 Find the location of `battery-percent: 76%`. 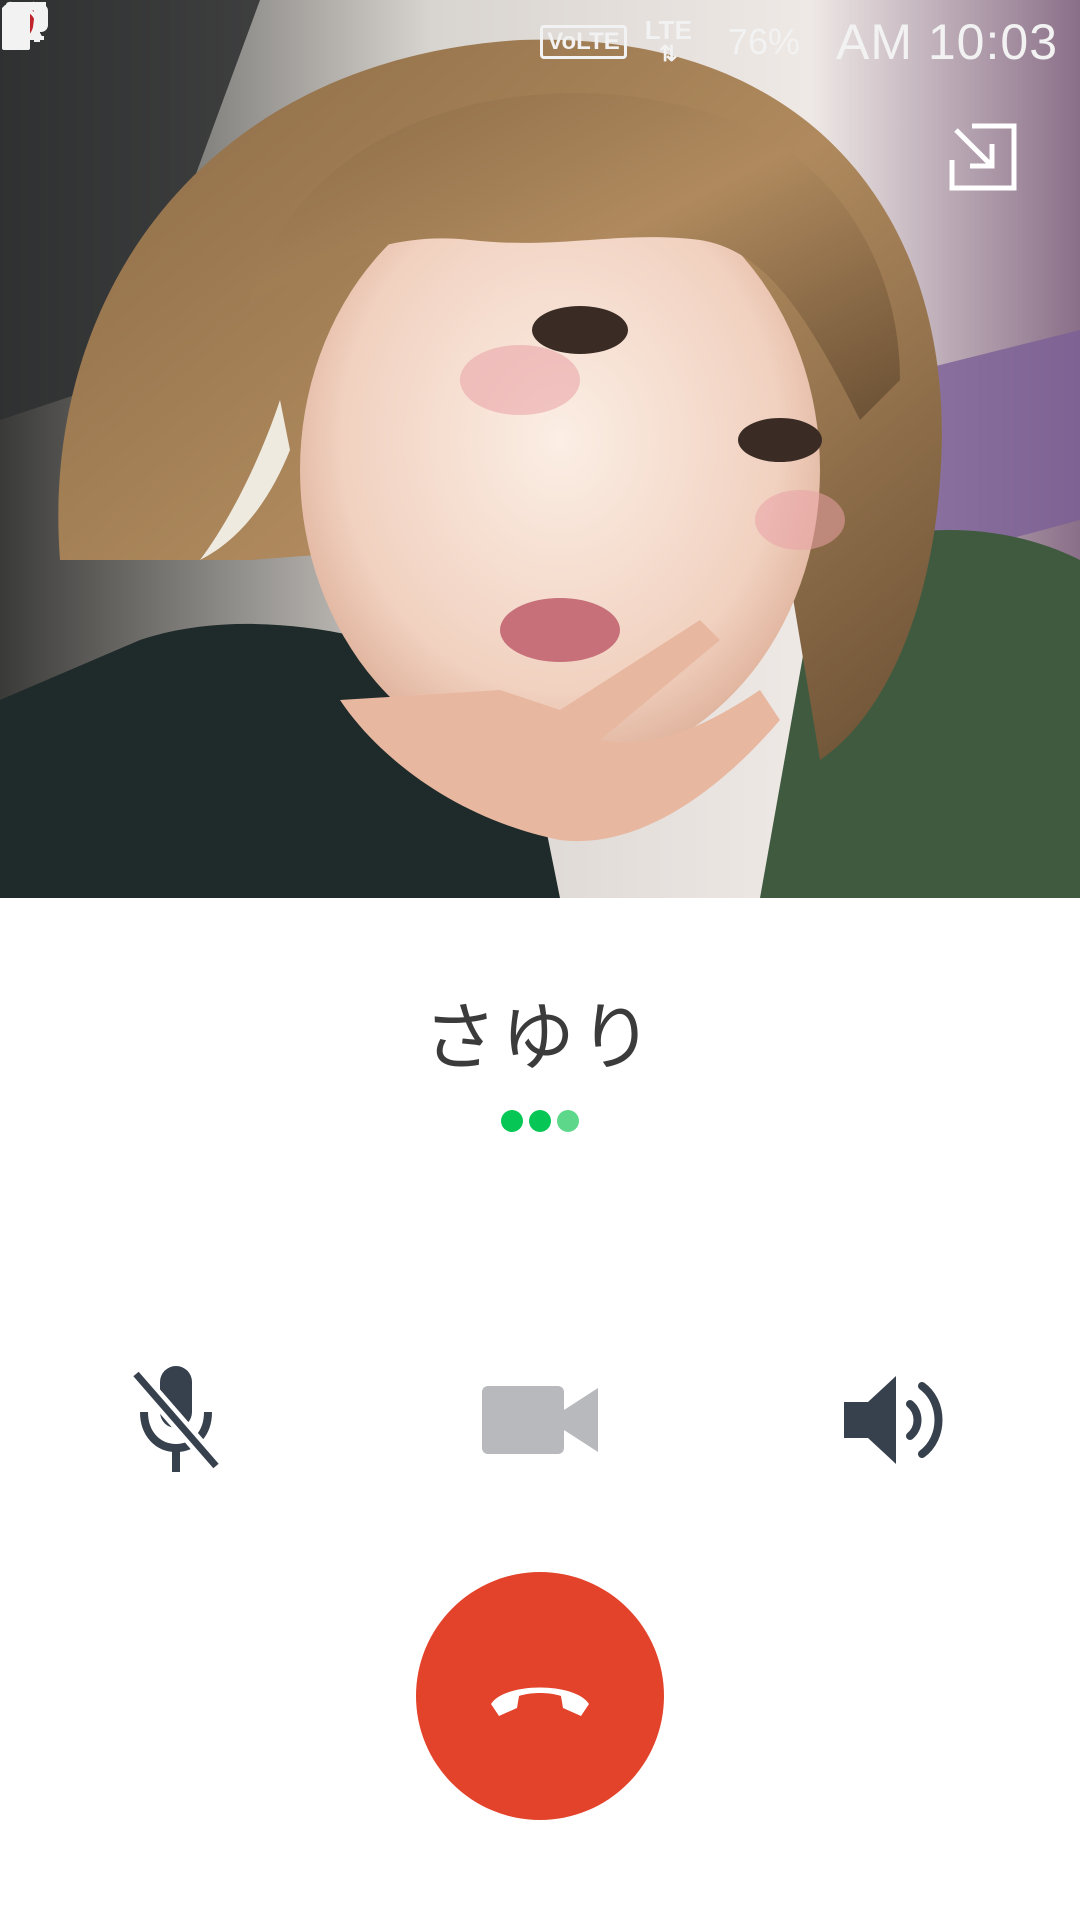

battery-percent: 76% is located at coordinates (763, 41).